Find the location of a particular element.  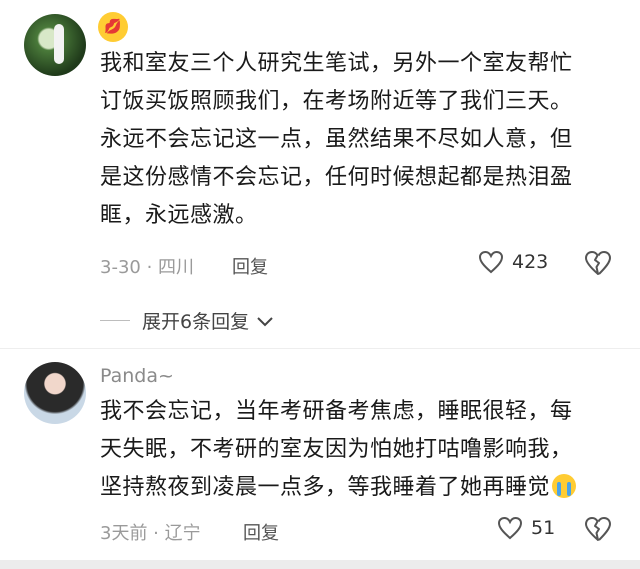

expand-replies-button: 展开6条回复 is located at coordinates (187, 320).